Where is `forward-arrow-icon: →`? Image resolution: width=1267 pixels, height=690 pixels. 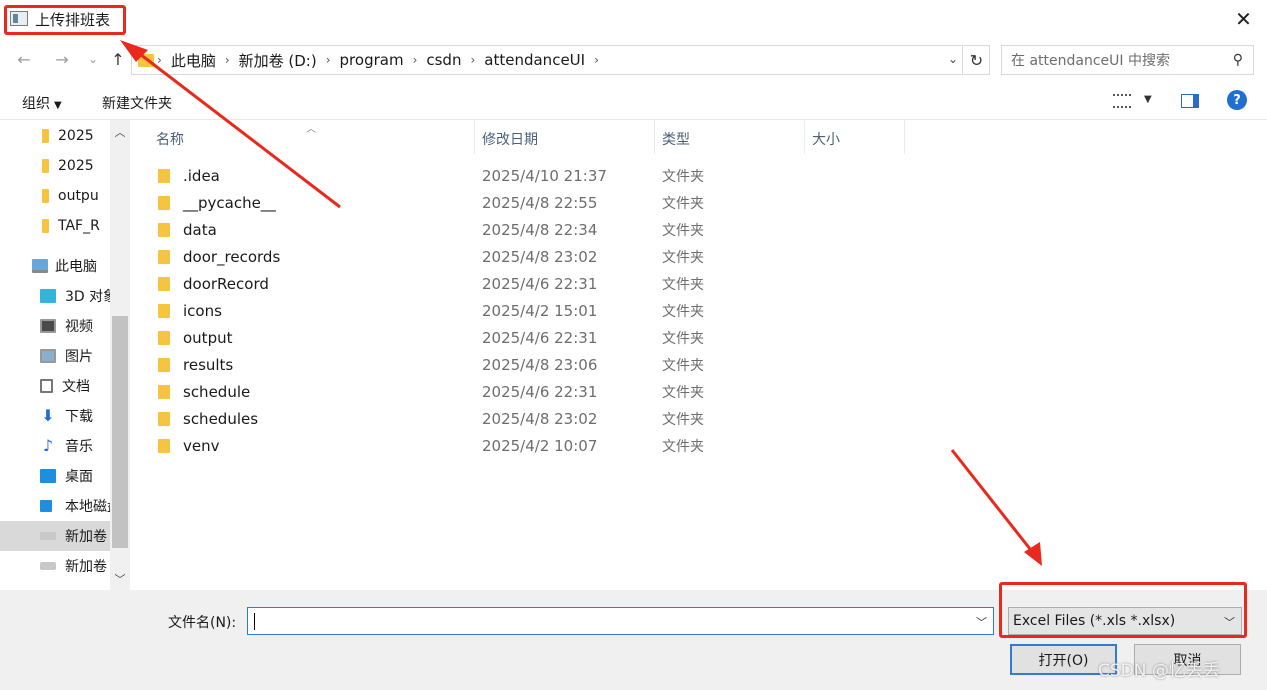 forward-arrow-icon: → is located at coordinates (62, 59).